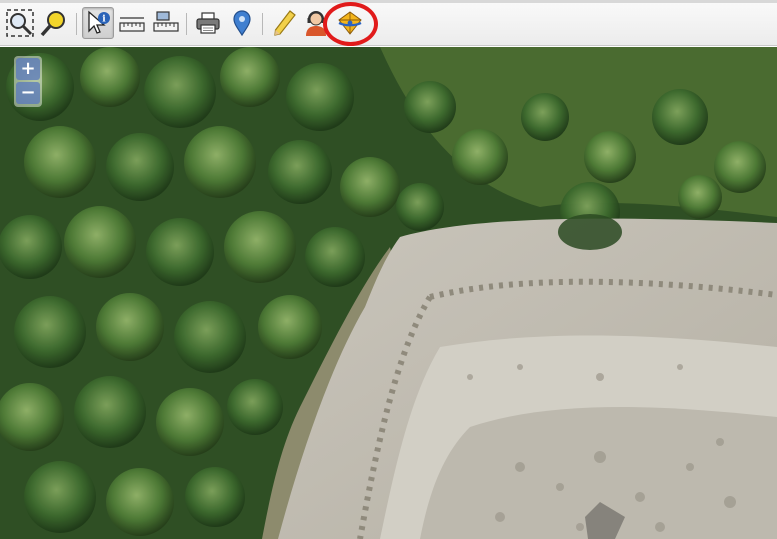 This screenshot has height=539, width=777. I want to click on ruler-icon, so click(132, 24).